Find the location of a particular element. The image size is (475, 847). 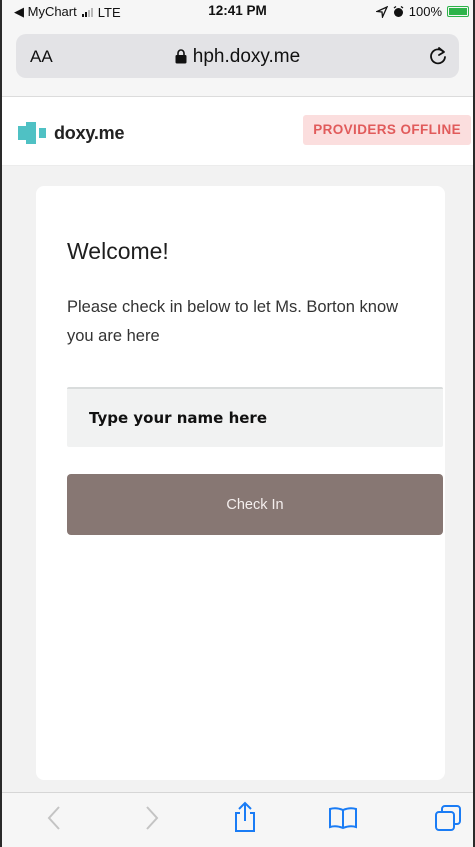

browser-chrome: AA hph.doxy.me is located at coordinates (237, 59).